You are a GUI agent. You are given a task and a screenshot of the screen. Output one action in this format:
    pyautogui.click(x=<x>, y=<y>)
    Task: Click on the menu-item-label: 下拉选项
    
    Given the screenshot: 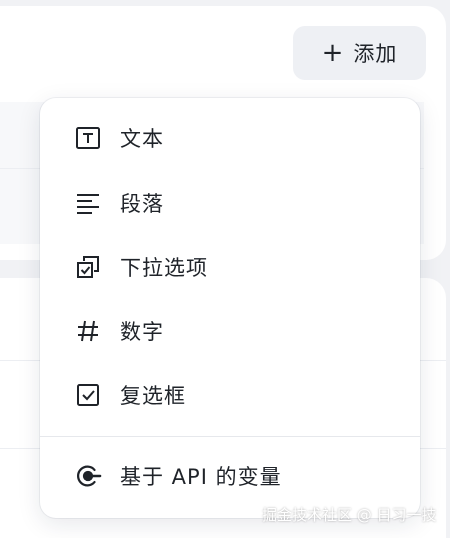 What is the action you would take?
    pyautogui.click(x=164, y=268)
    